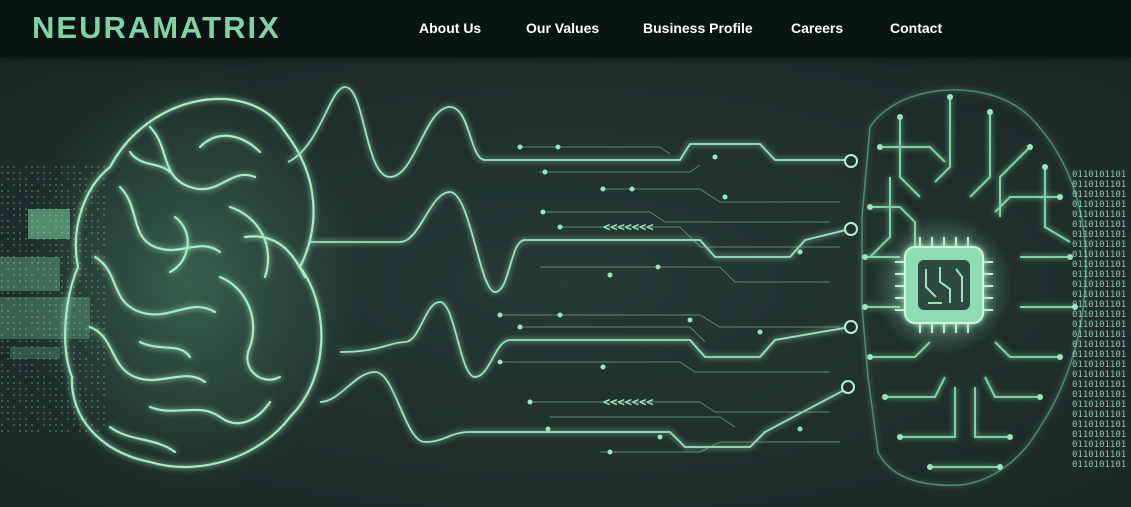 This screenshot has width=1131, height=507. Describe the element at coordinates (916, 28) in the screenshot. I see `nav-contact: Contact` at that location.